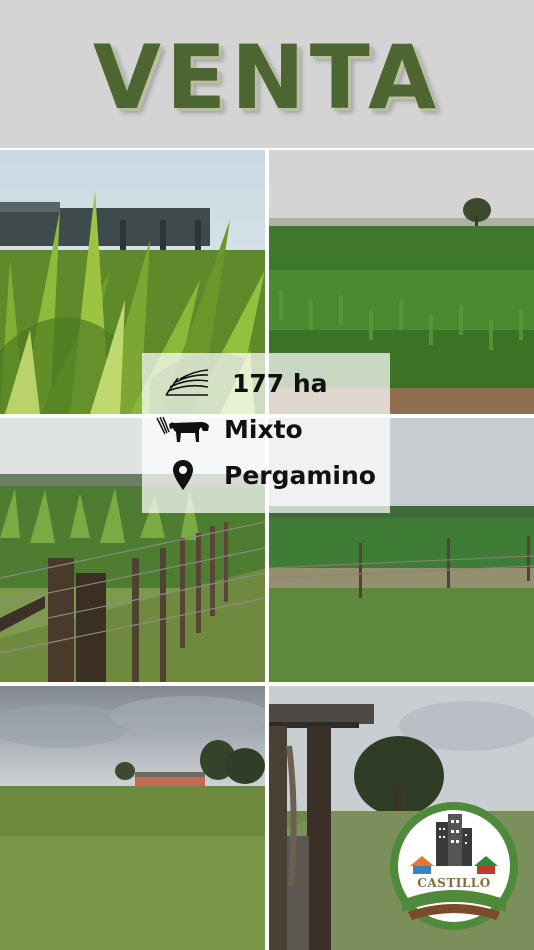  Describe the element at coordinates (132, 818) in the screenshot. I see `photo-pasture-trees` at that location.